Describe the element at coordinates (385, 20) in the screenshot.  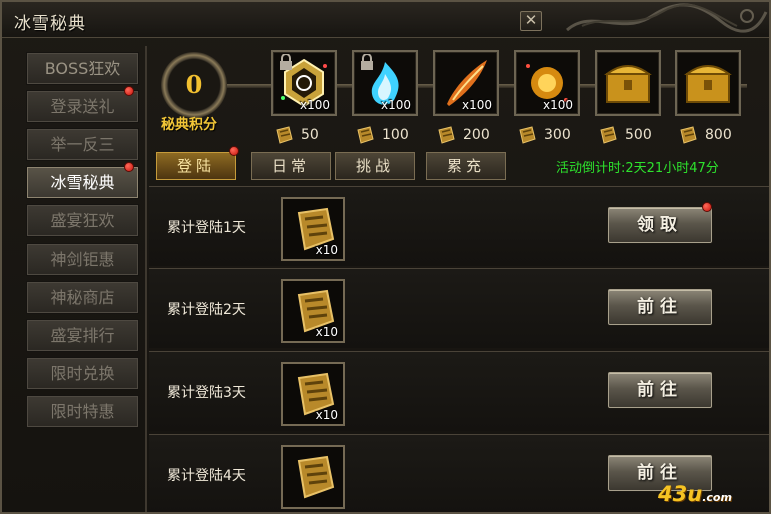
I see `title-bar: 冰雪秘典 ✕` at that location.